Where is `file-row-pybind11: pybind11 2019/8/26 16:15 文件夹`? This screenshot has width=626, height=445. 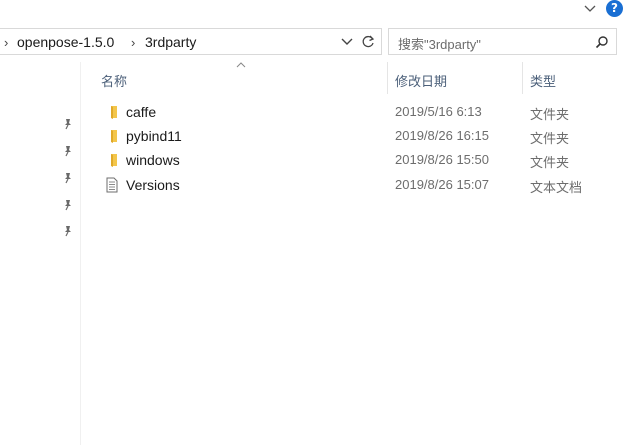 file-row-pybind11: pybind11 2019/8/26 16:15 文件夹 is located at coordinates (357, 137).